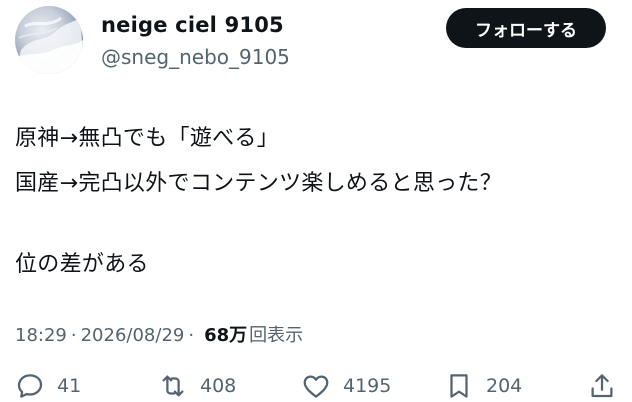 This screenshot has height=402, width=632. Describe the element at coordinates (173, 386) in the screenshot. I see `retweet-icon` at that location.